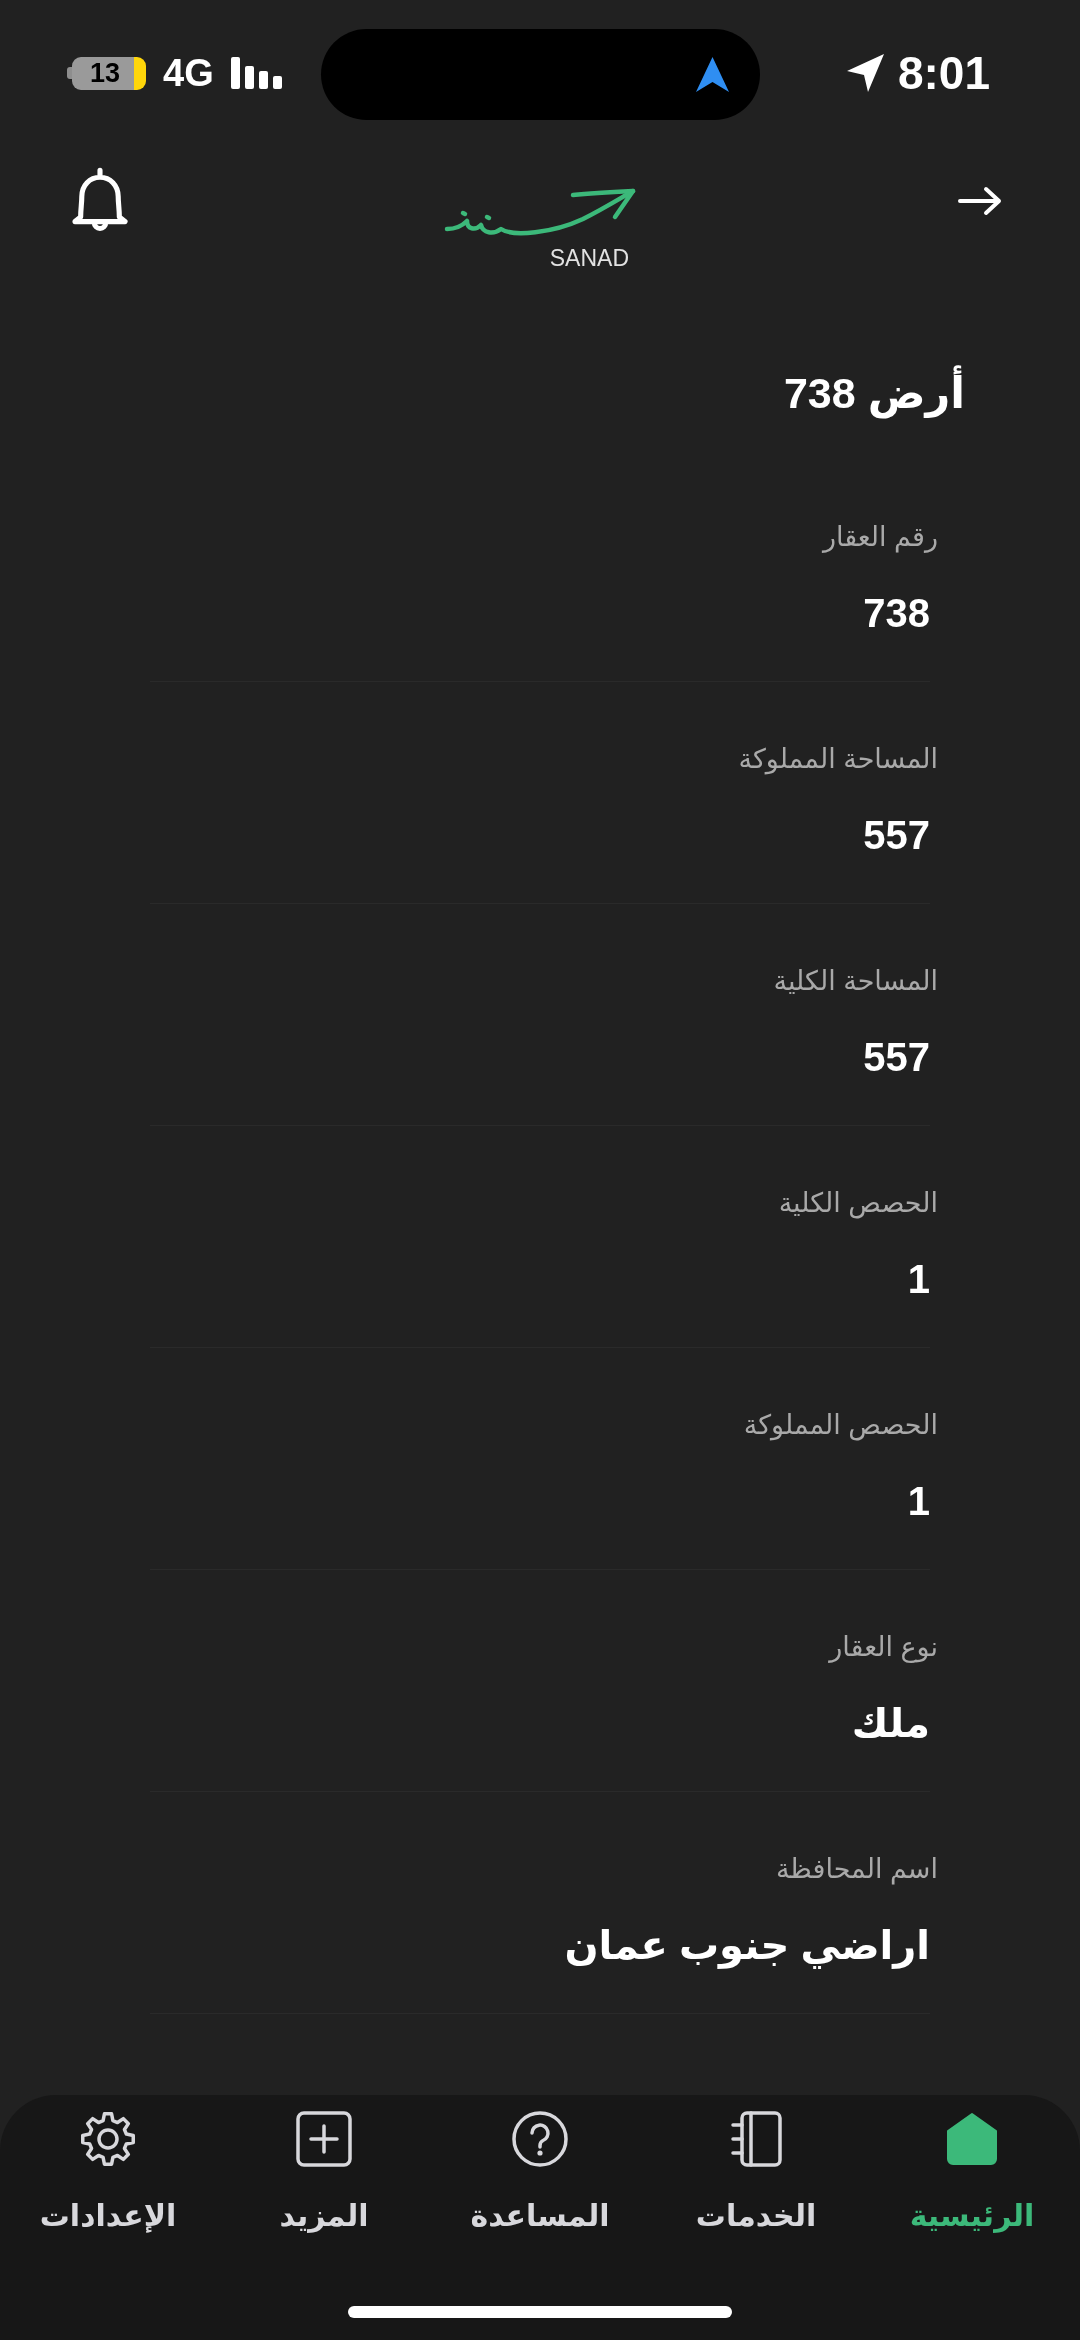  What do you see at coordinates (108, 2139) in the screenshot?
I see `settings-icon` at bounding box center [108, 2139].